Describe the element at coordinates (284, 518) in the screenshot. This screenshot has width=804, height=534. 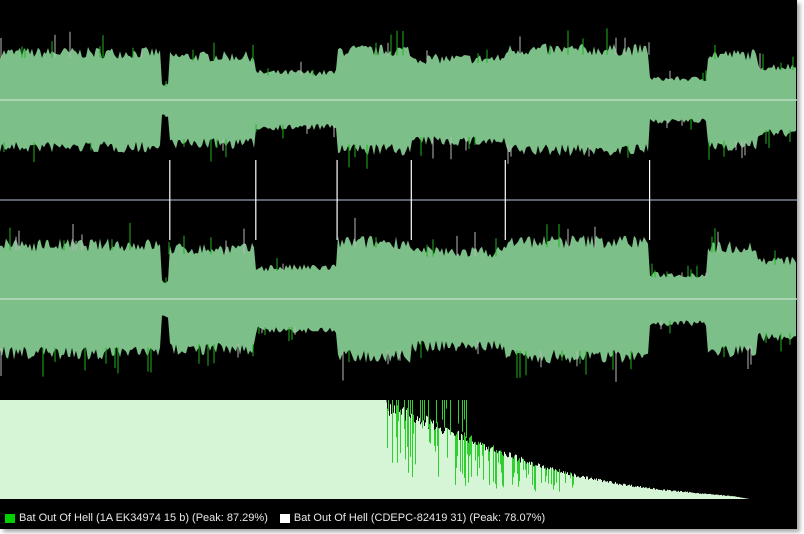
I see `legend-swatch-white` at that location.